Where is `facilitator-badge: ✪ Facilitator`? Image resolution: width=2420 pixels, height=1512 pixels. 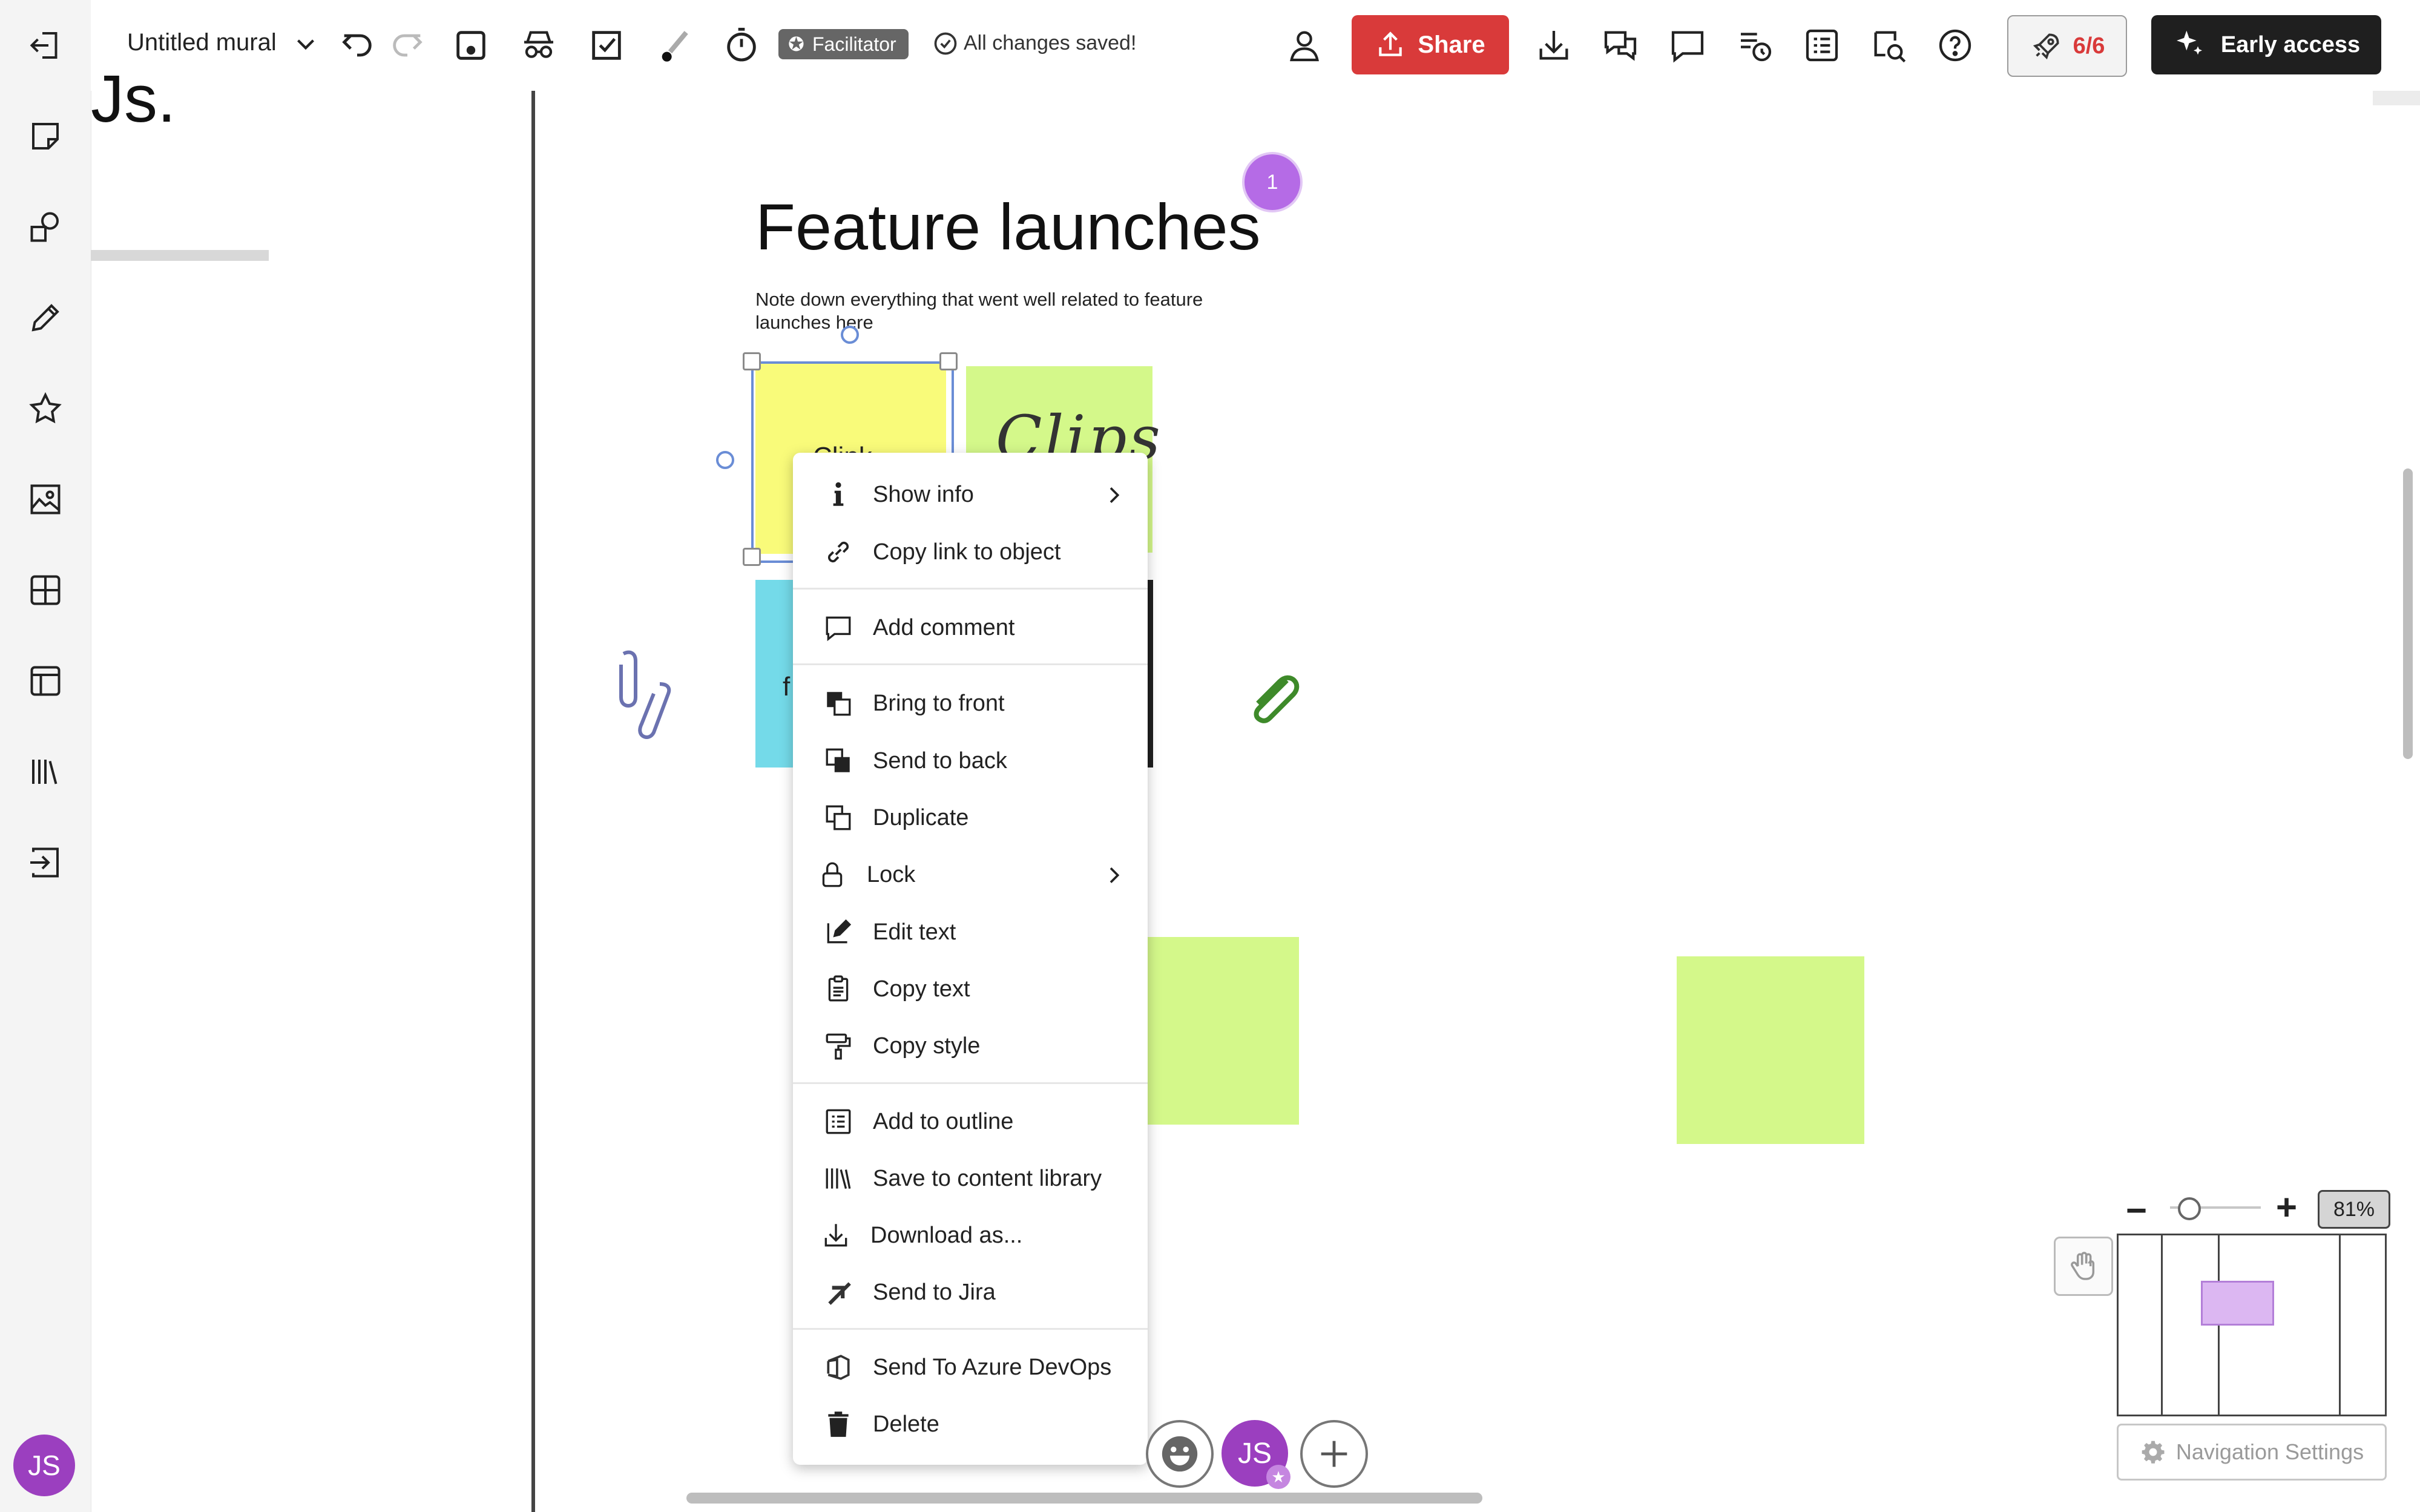
facilitator-badge: ✪ Facilitator is located at coordinates (844, 44).